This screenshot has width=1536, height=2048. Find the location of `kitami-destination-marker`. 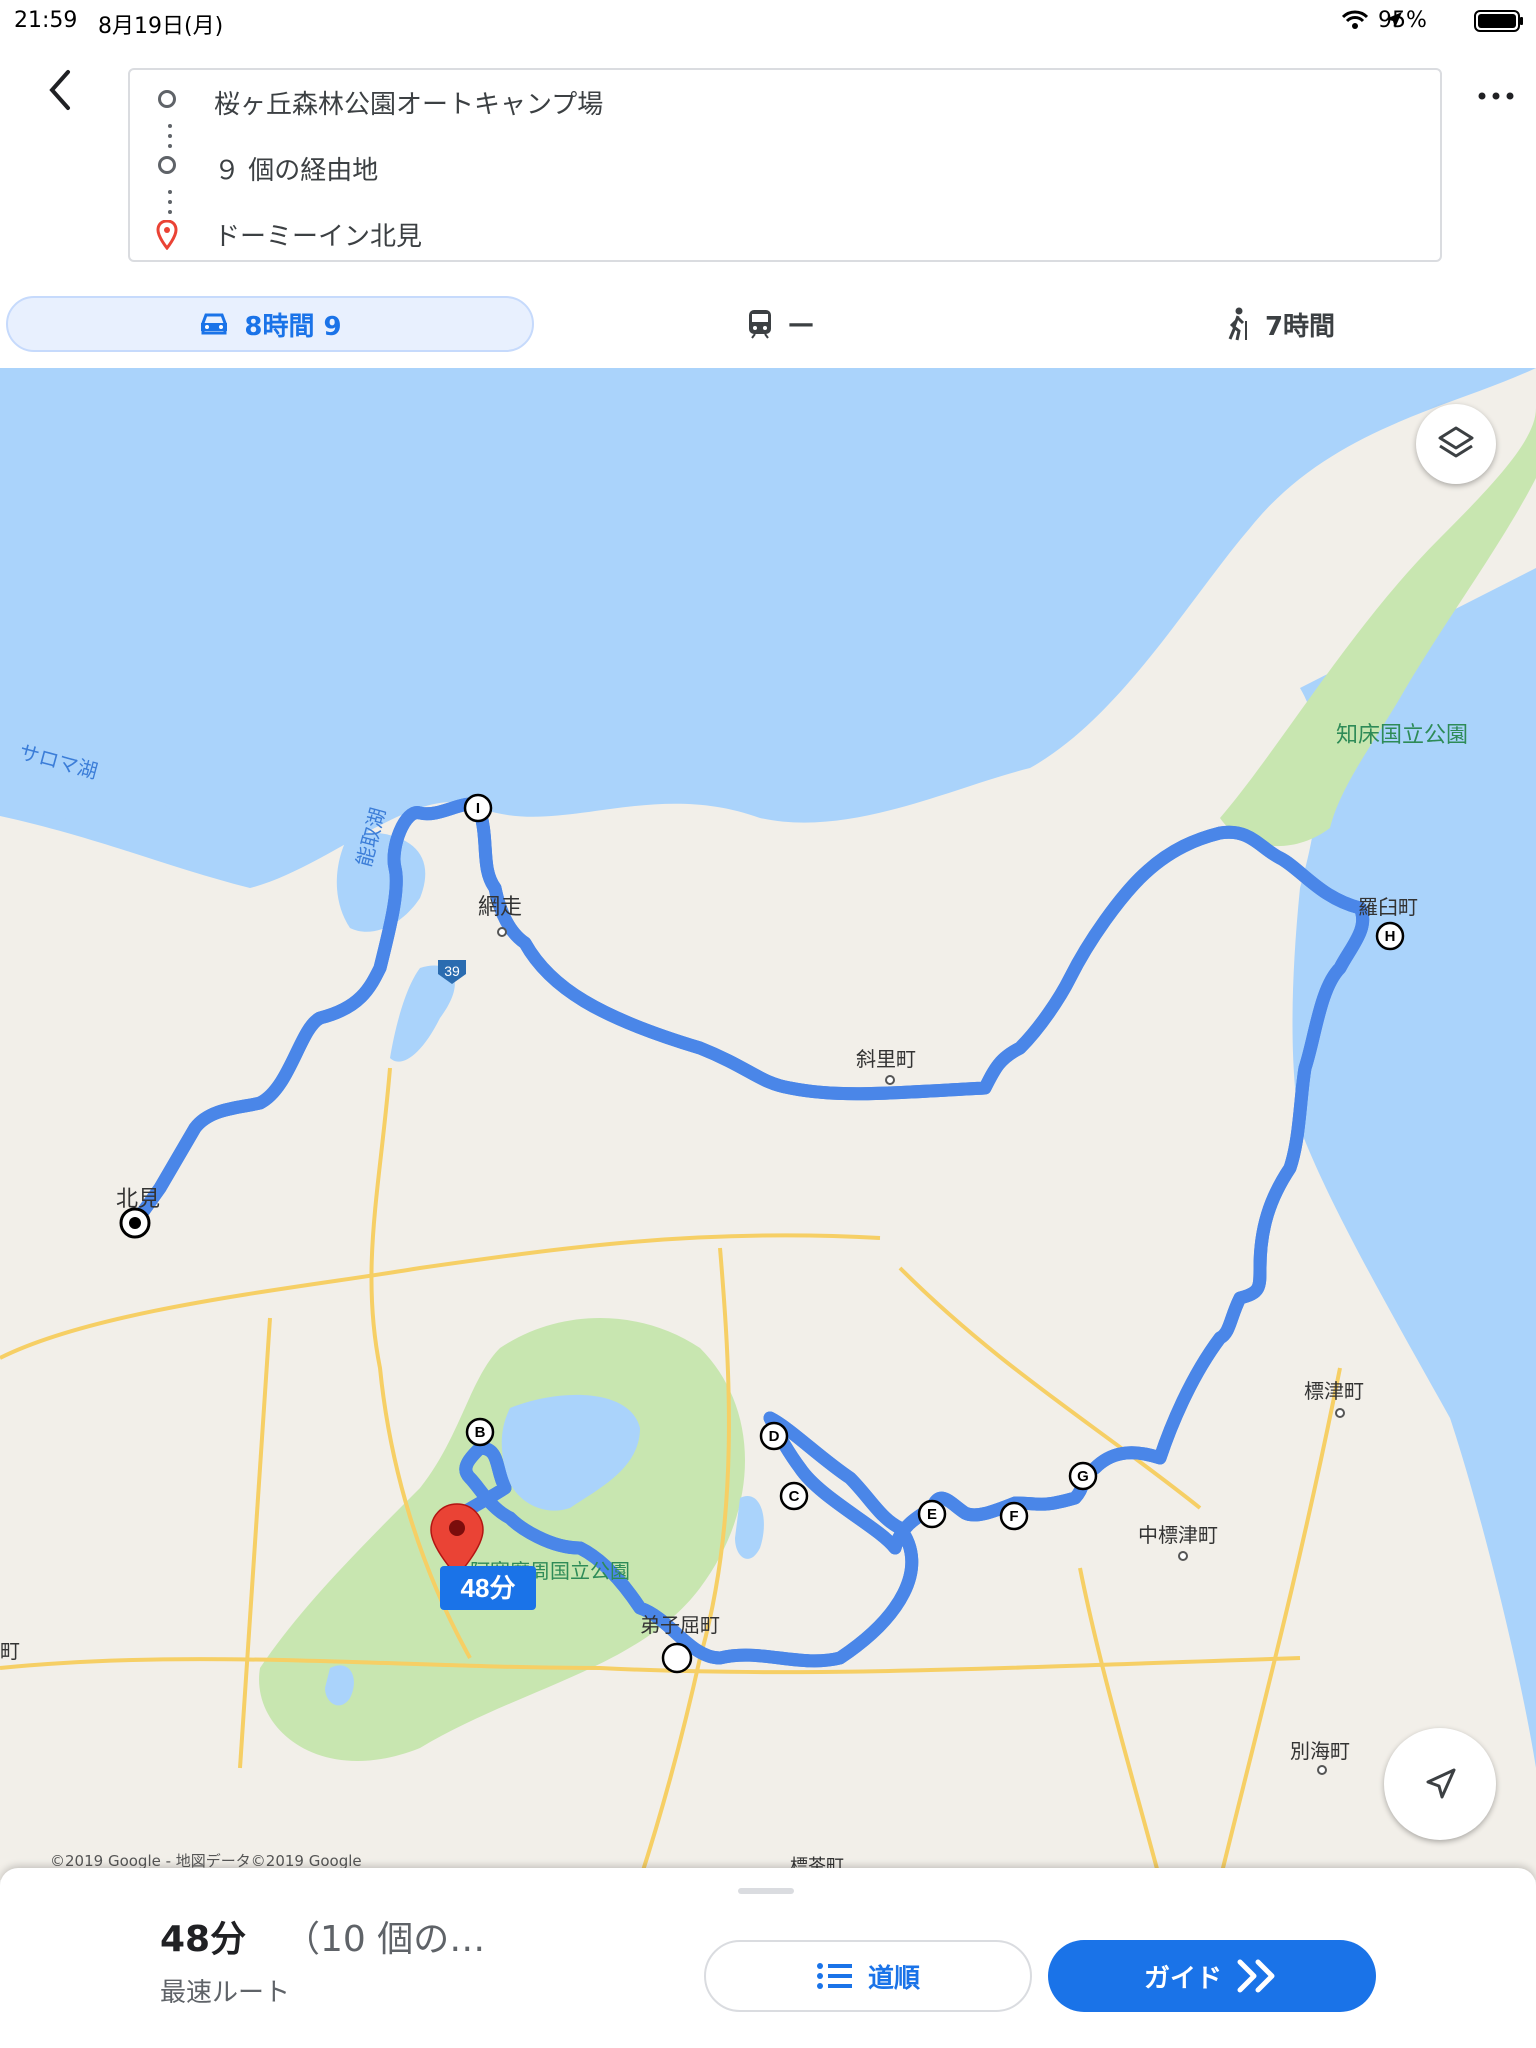

kitami-destination-marker is located at coordinates (135, 1223).